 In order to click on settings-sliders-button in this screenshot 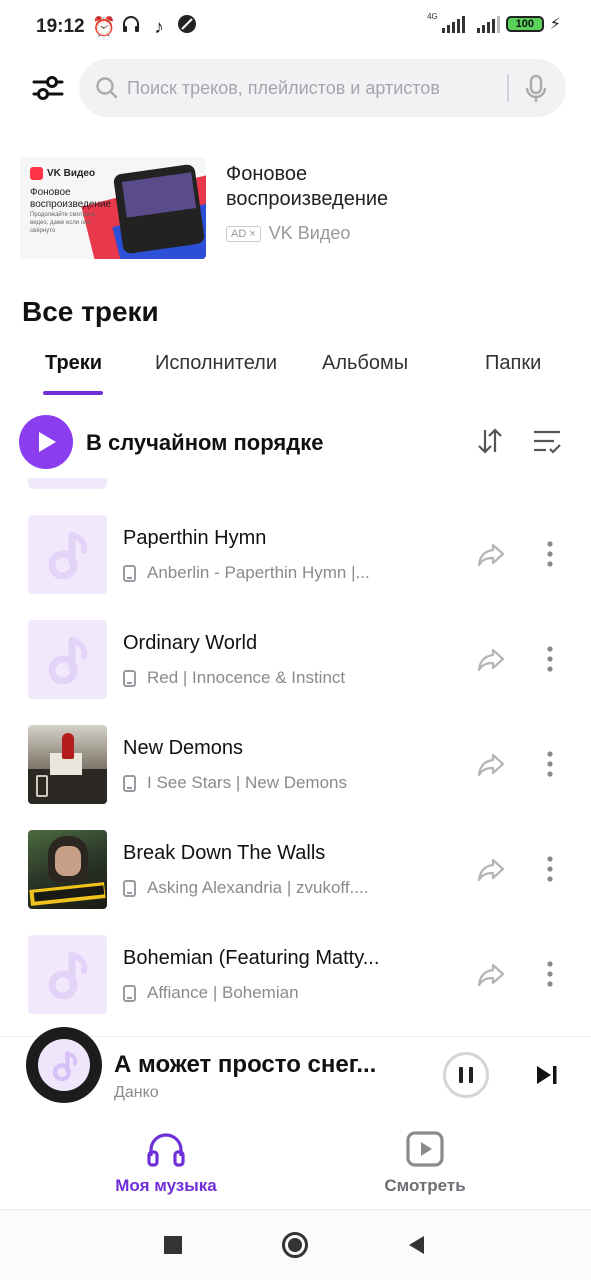, I will do `click(48, 88)`.